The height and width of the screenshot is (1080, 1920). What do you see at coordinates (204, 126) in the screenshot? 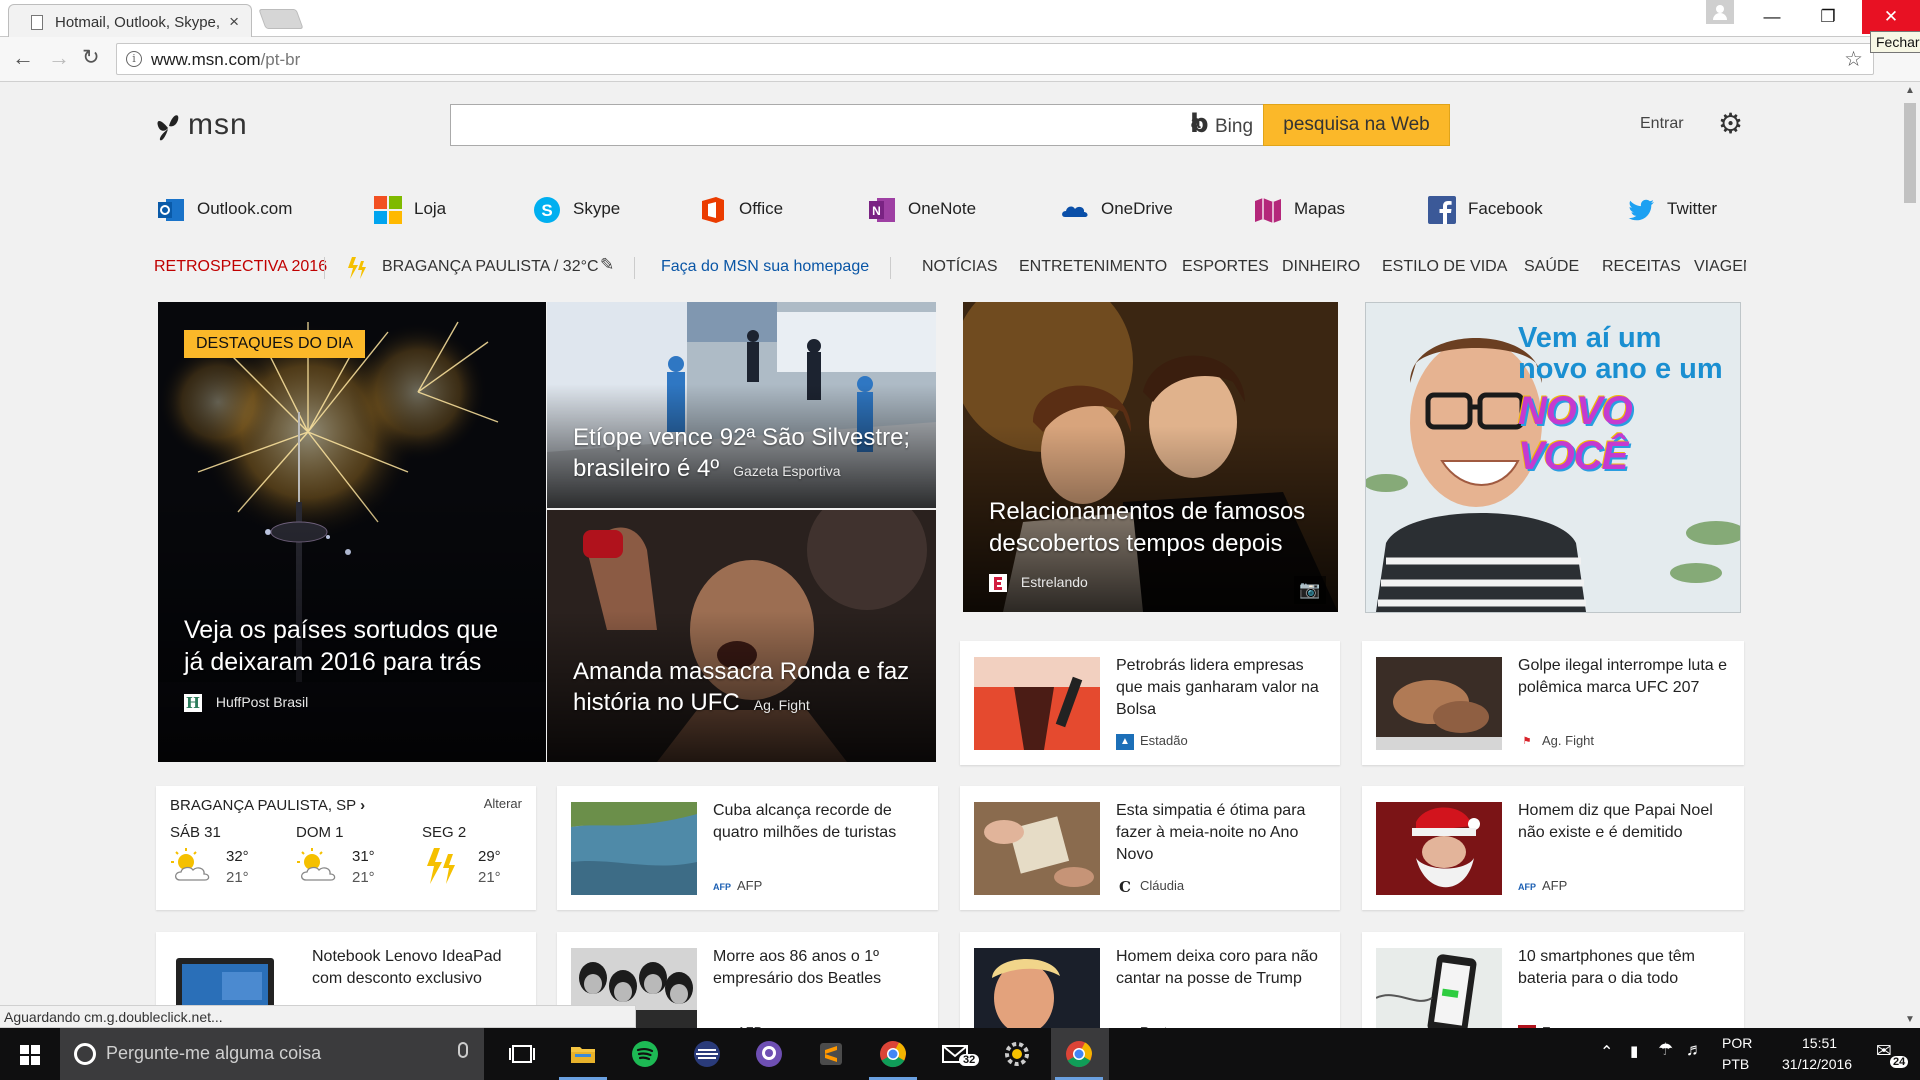
I see `msn-logo: msn` at bounding box center [204, 126].